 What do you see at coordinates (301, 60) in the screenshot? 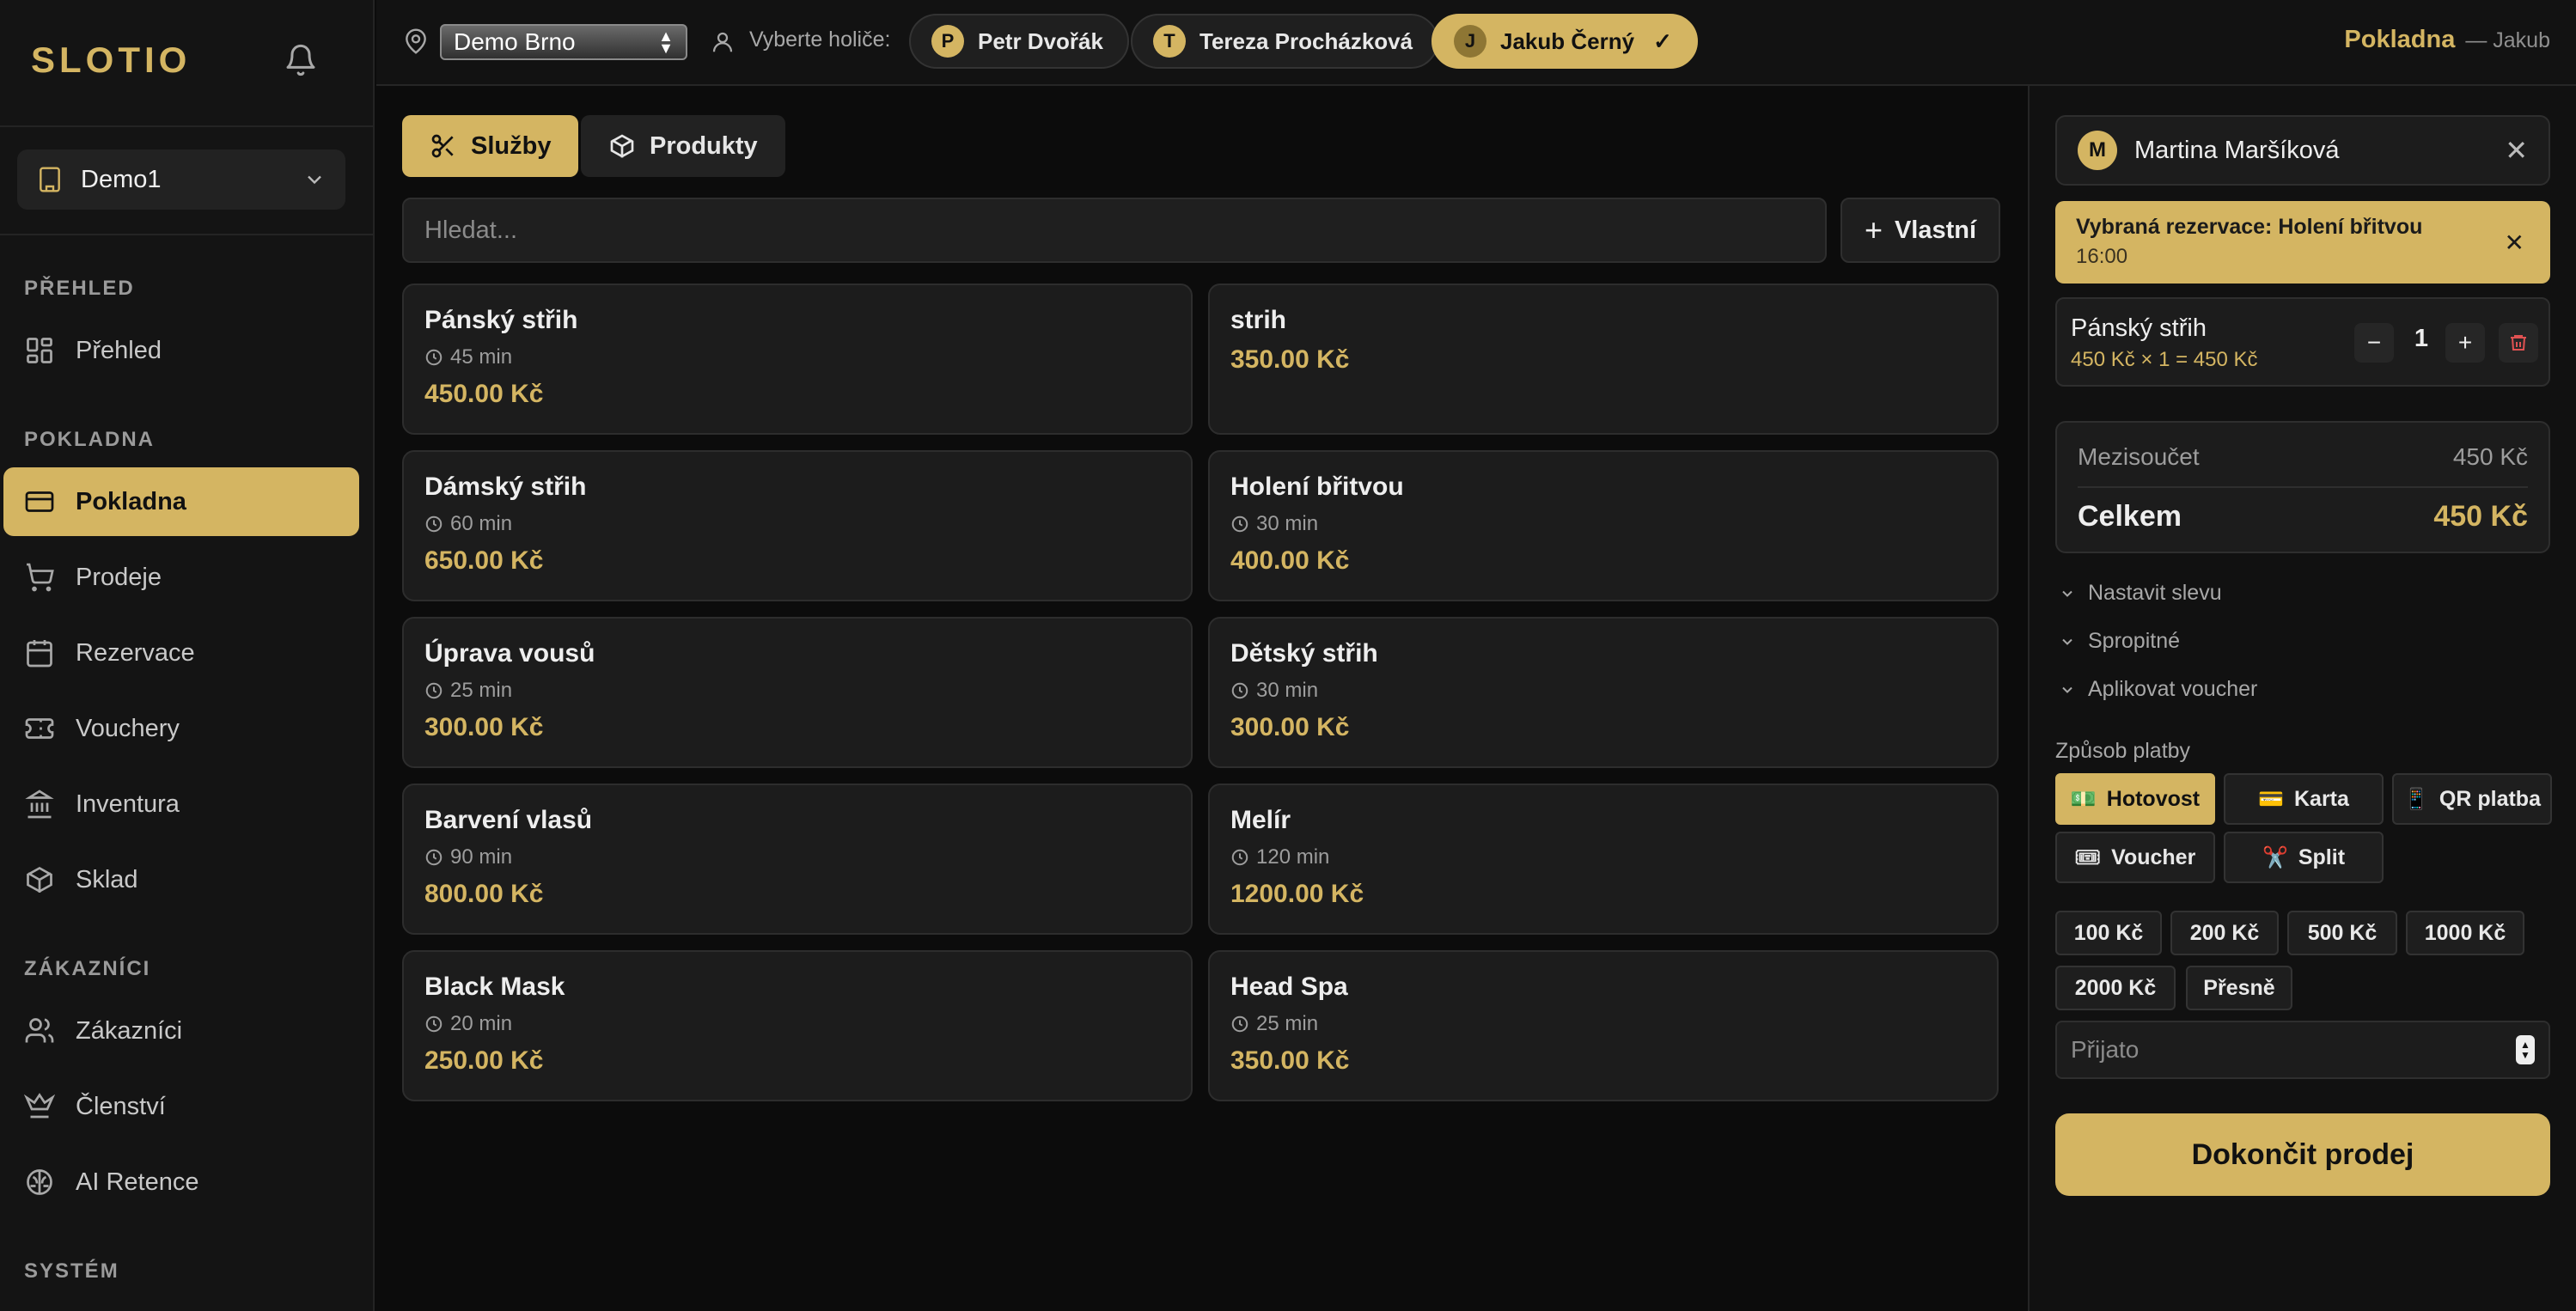
I see `bell-icon` at bounding box center [301, 60].